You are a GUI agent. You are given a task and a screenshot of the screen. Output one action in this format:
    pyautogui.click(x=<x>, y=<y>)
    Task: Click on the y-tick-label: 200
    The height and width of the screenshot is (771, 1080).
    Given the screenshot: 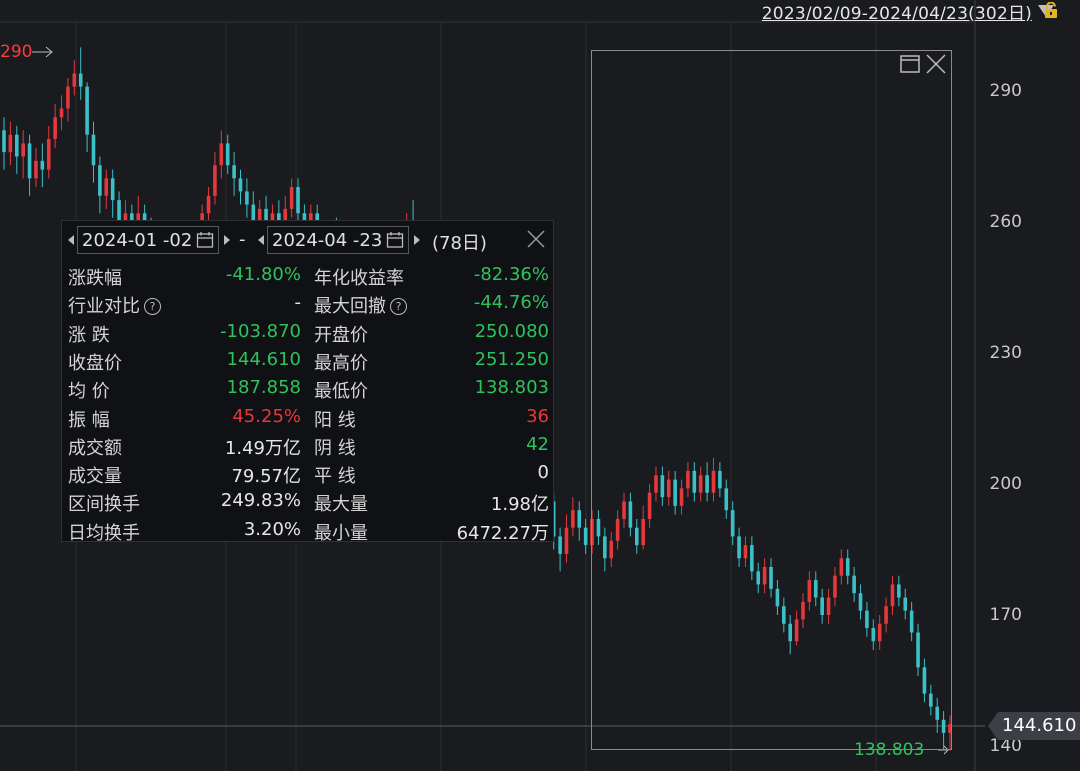 What is the action you would take?
    pyautogui.click(x=1005, y=484)
    